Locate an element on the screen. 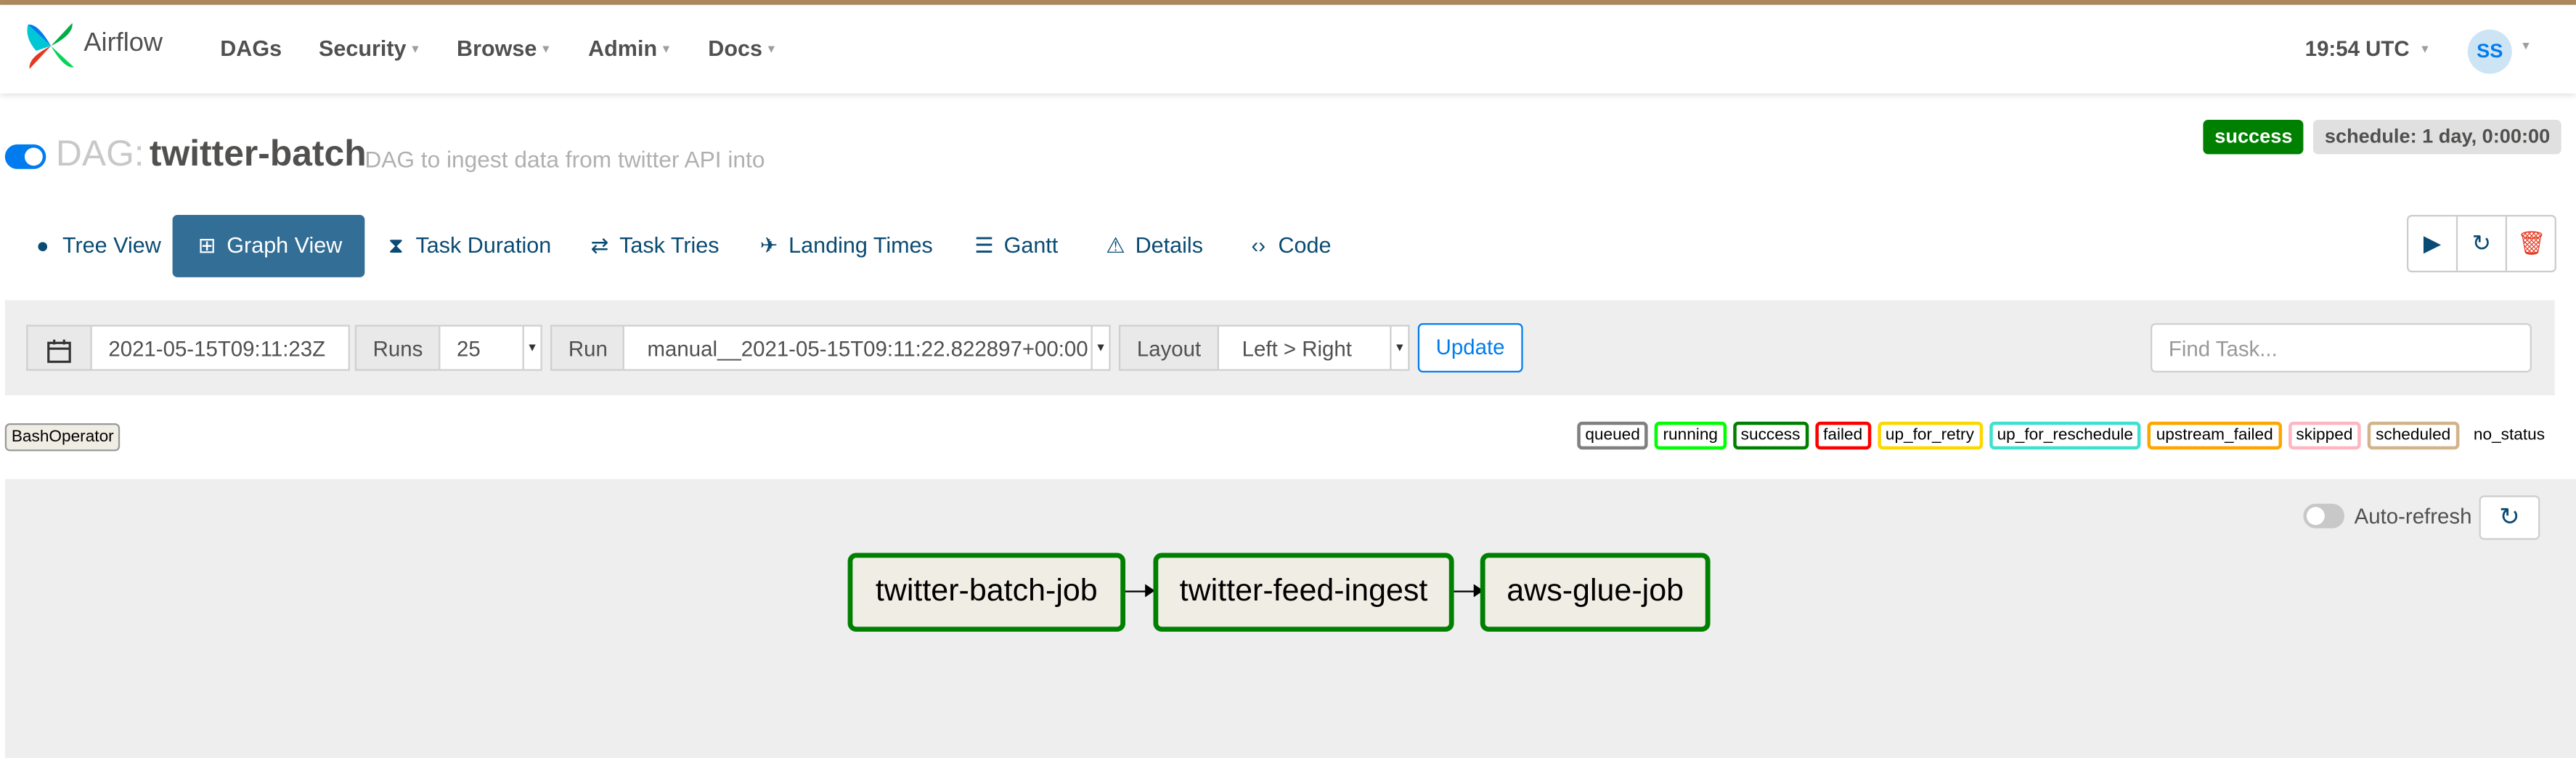 This screenshot has width=2576, height=758. tab-landing-times: ✈ Landing Times is located at coordinates (844, 246).